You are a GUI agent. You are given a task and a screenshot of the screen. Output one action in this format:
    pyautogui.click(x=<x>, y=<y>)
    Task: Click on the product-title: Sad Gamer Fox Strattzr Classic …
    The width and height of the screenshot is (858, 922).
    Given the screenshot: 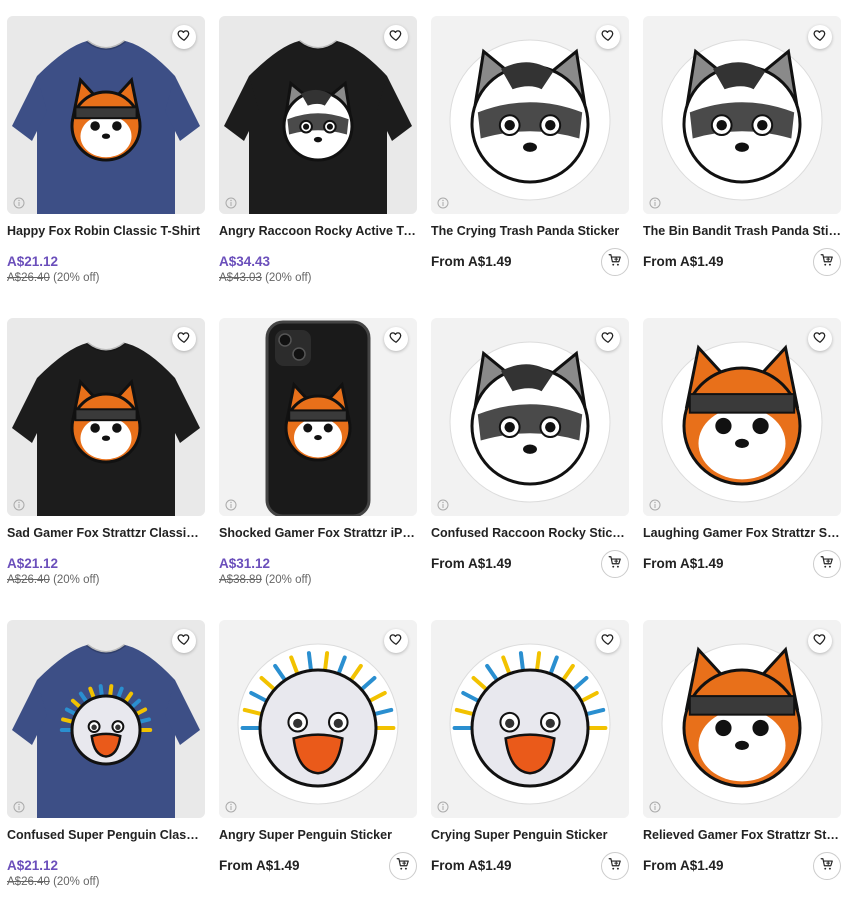 What is the action you would take?
    pyautogui.click(x=106, y=533)
    